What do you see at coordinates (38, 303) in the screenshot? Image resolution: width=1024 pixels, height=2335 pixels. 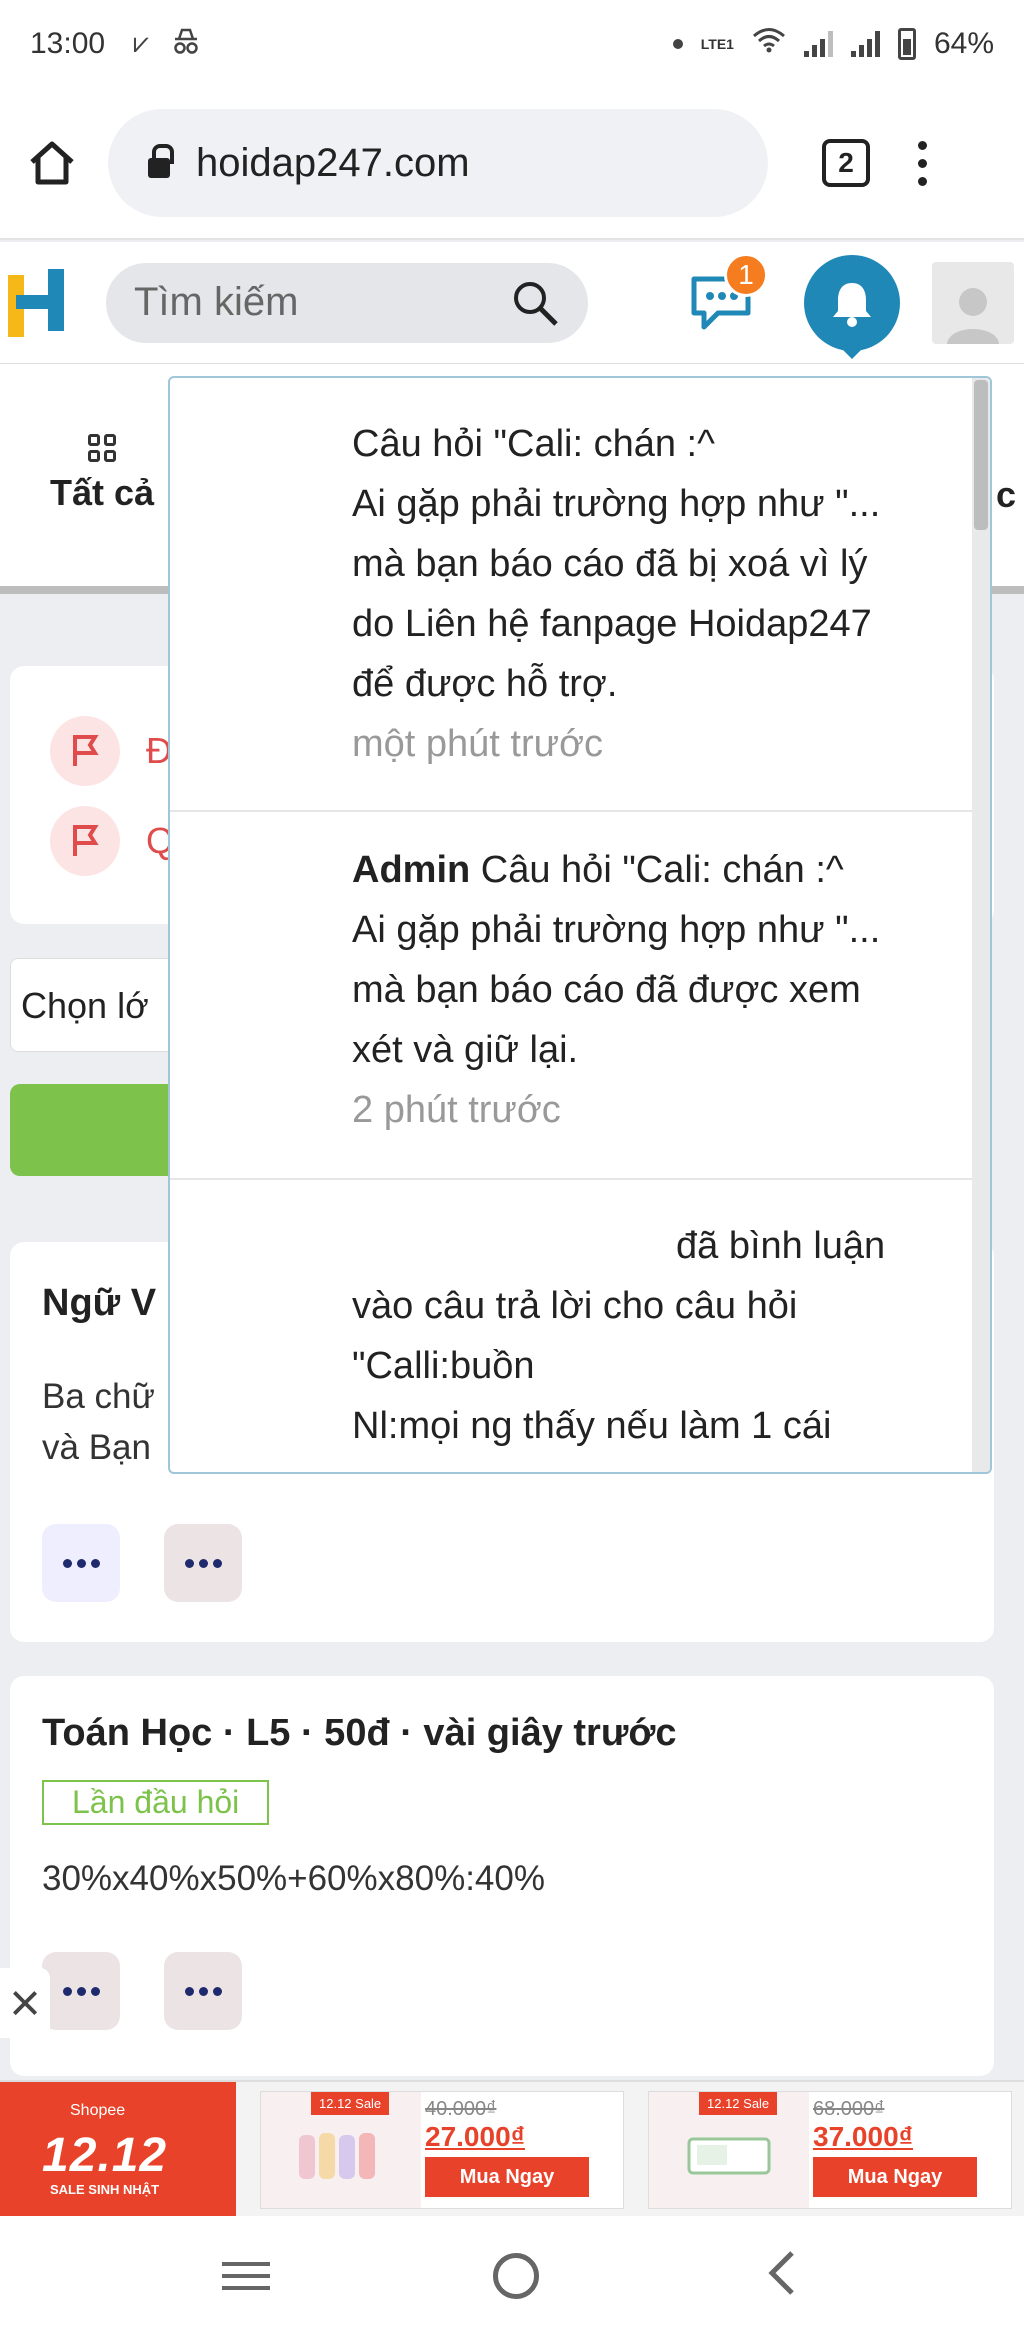 I see `hoidap247-logo` at bounding box center [38, 303].